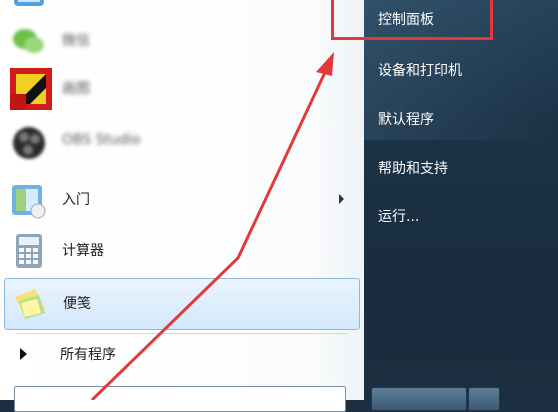 Image resolution: width=558 pixels, height=412 pixels. What do you see at coordinates (101, 140) in the screenshot?
I see `program-label: OBS Studio` at bounding box center [101, 140].